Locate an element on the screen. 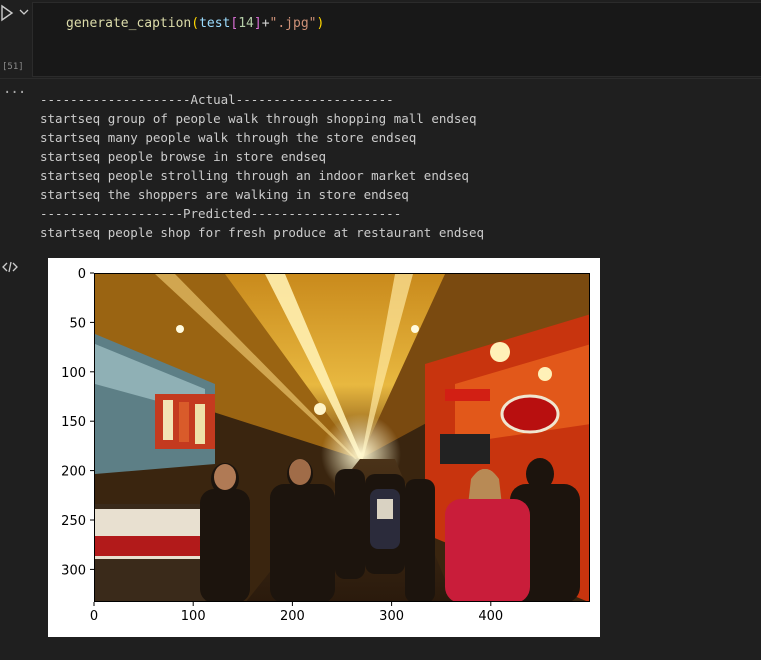 This screenshot has height=660, width=761. code-line: generate_caption(test[14]+".jpg") is located at coordinates (195, 23).